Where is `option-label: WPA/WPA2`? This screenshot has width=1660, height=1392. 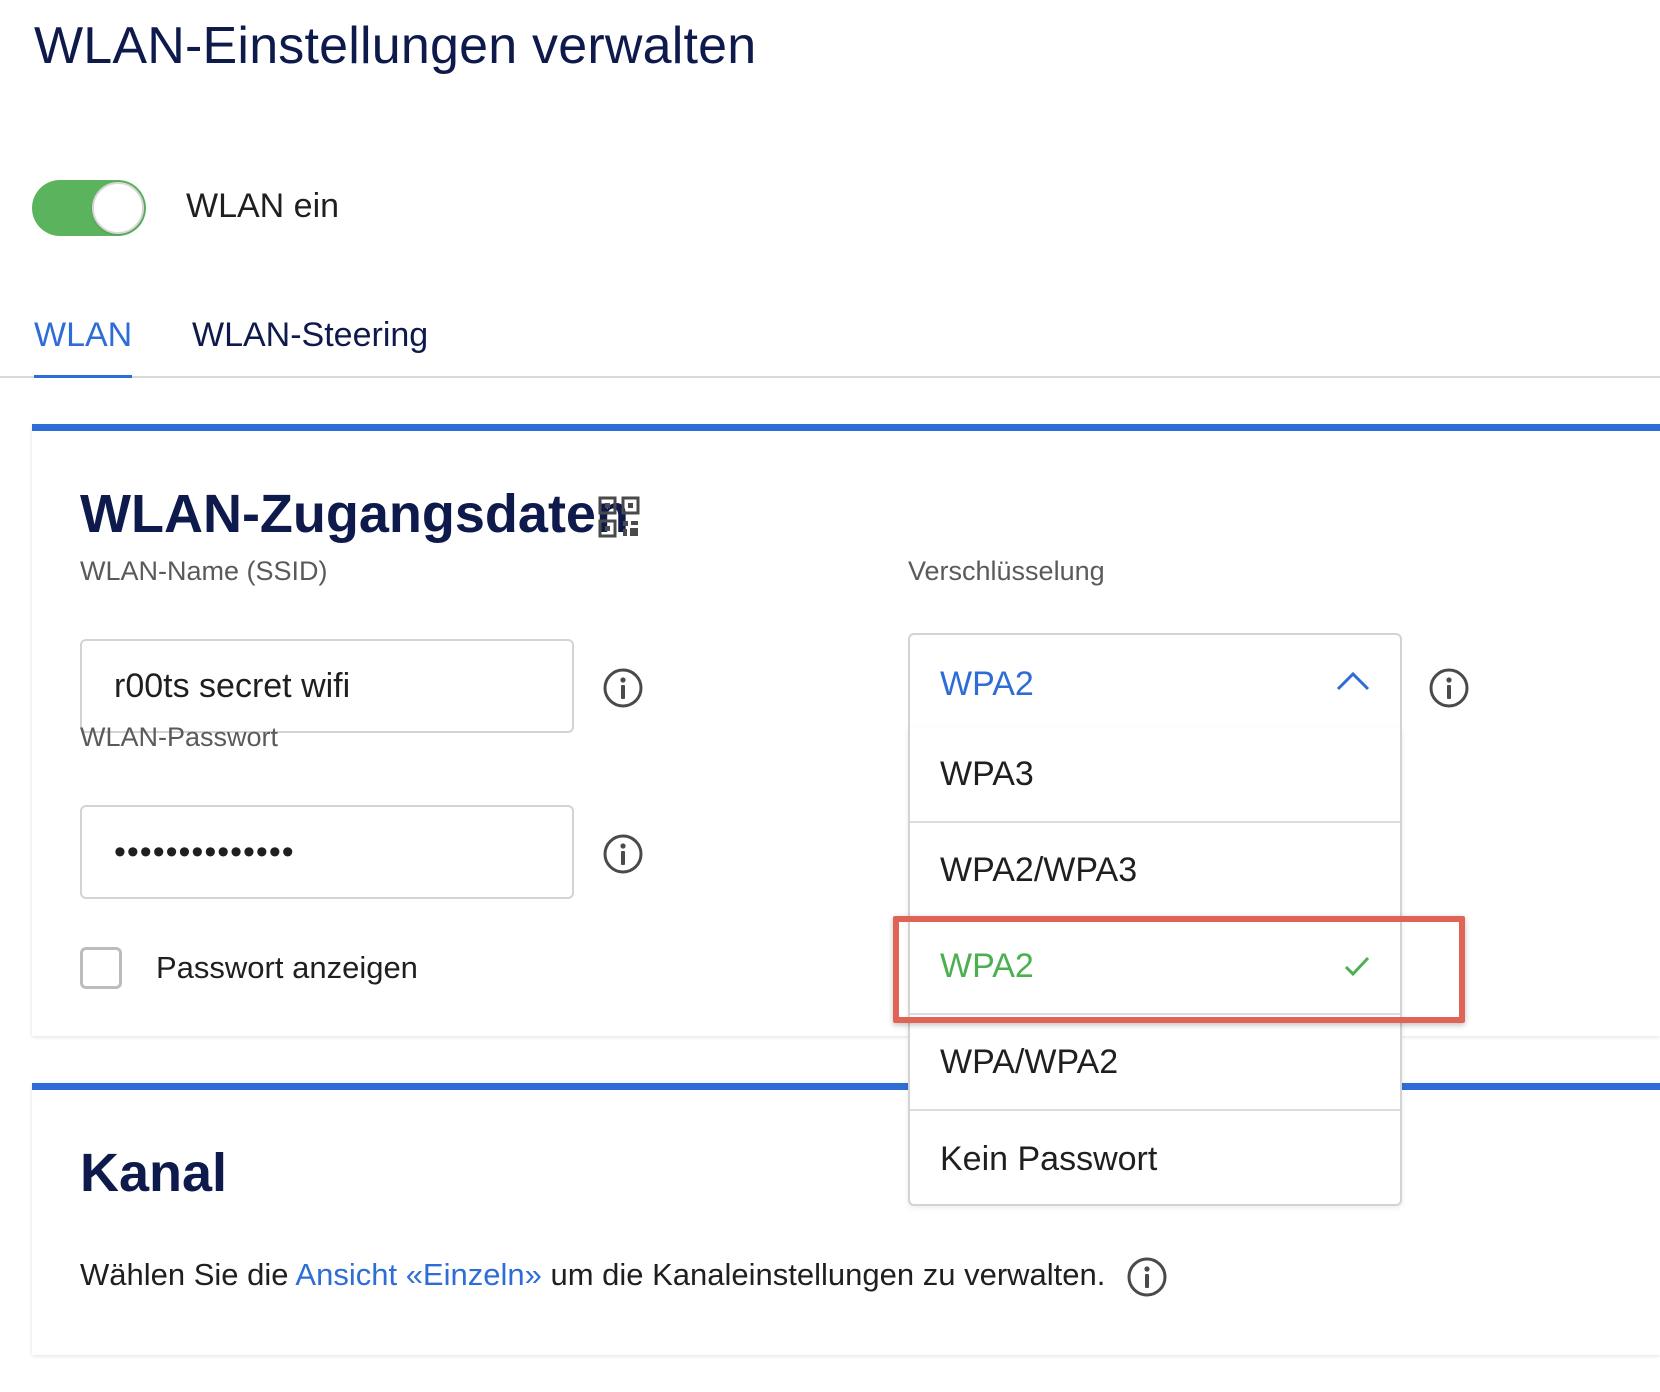 option-label: WPA/WPA2 is located at coordinates (1029, 1061).